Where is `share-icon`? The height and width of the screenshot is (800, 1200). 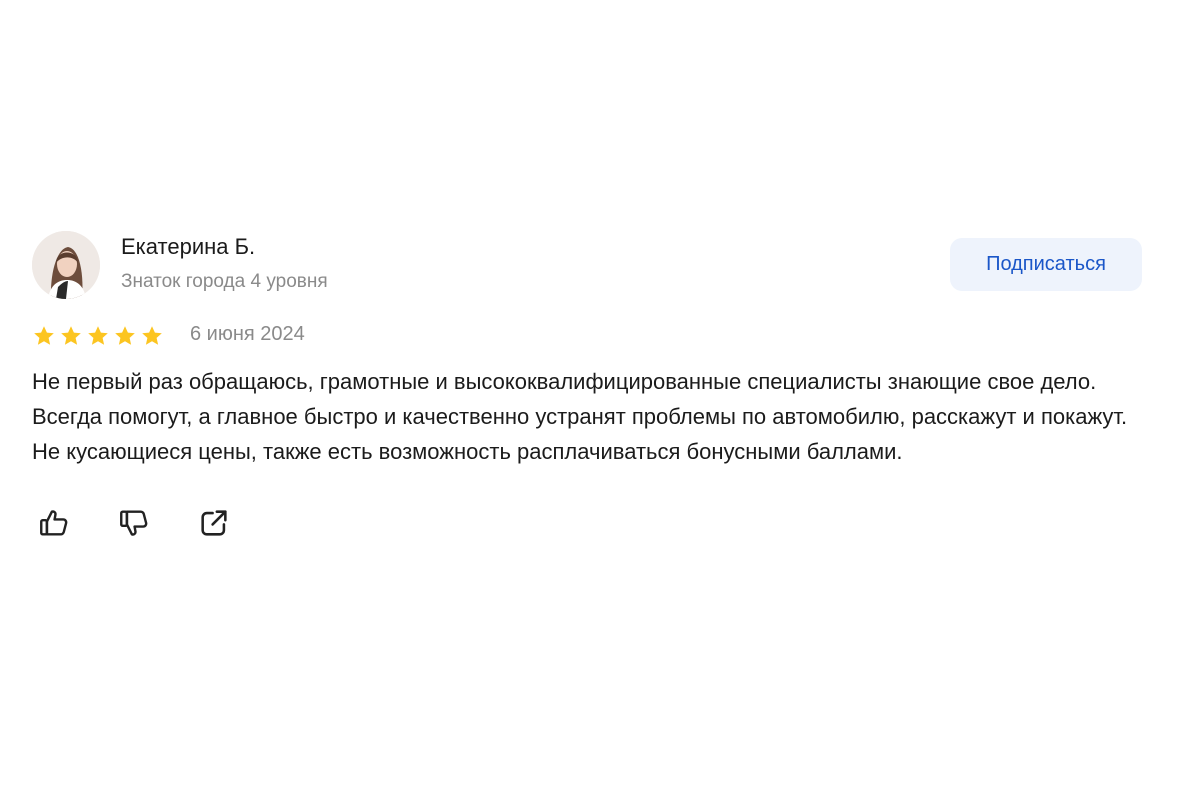 share-icon is located at coordinates (214, 523).